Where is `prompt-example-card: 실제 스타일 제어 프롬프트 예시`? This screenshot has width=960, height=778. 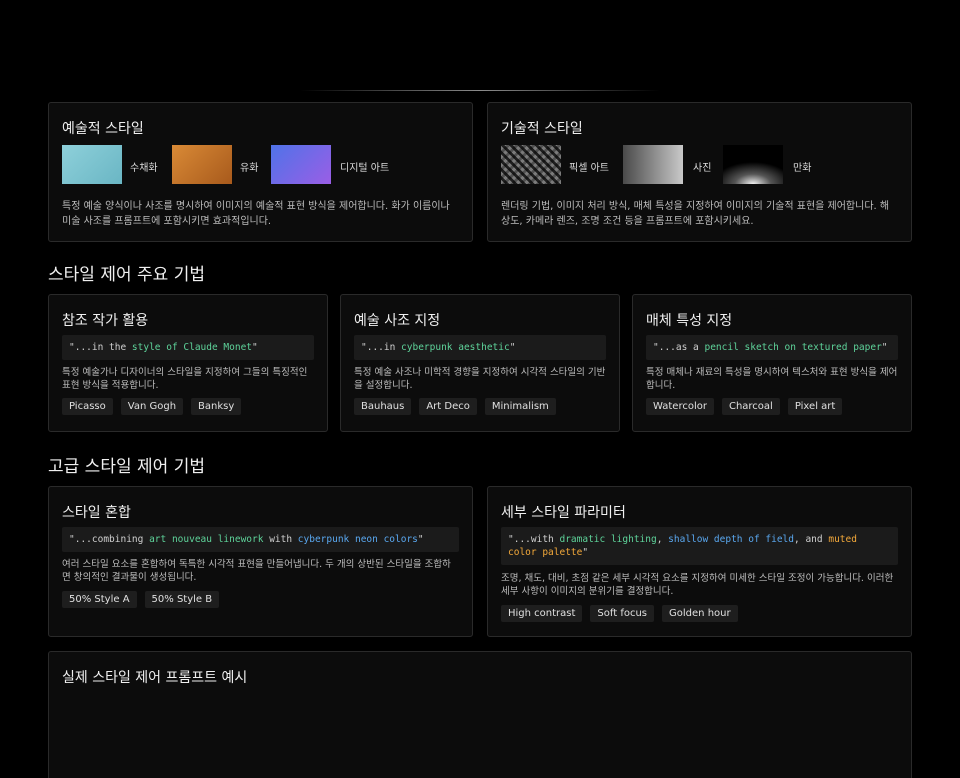
prompt-example-card: 실제 스타일 제어 프롬프트 예시 is located at coordinates (480, 714).